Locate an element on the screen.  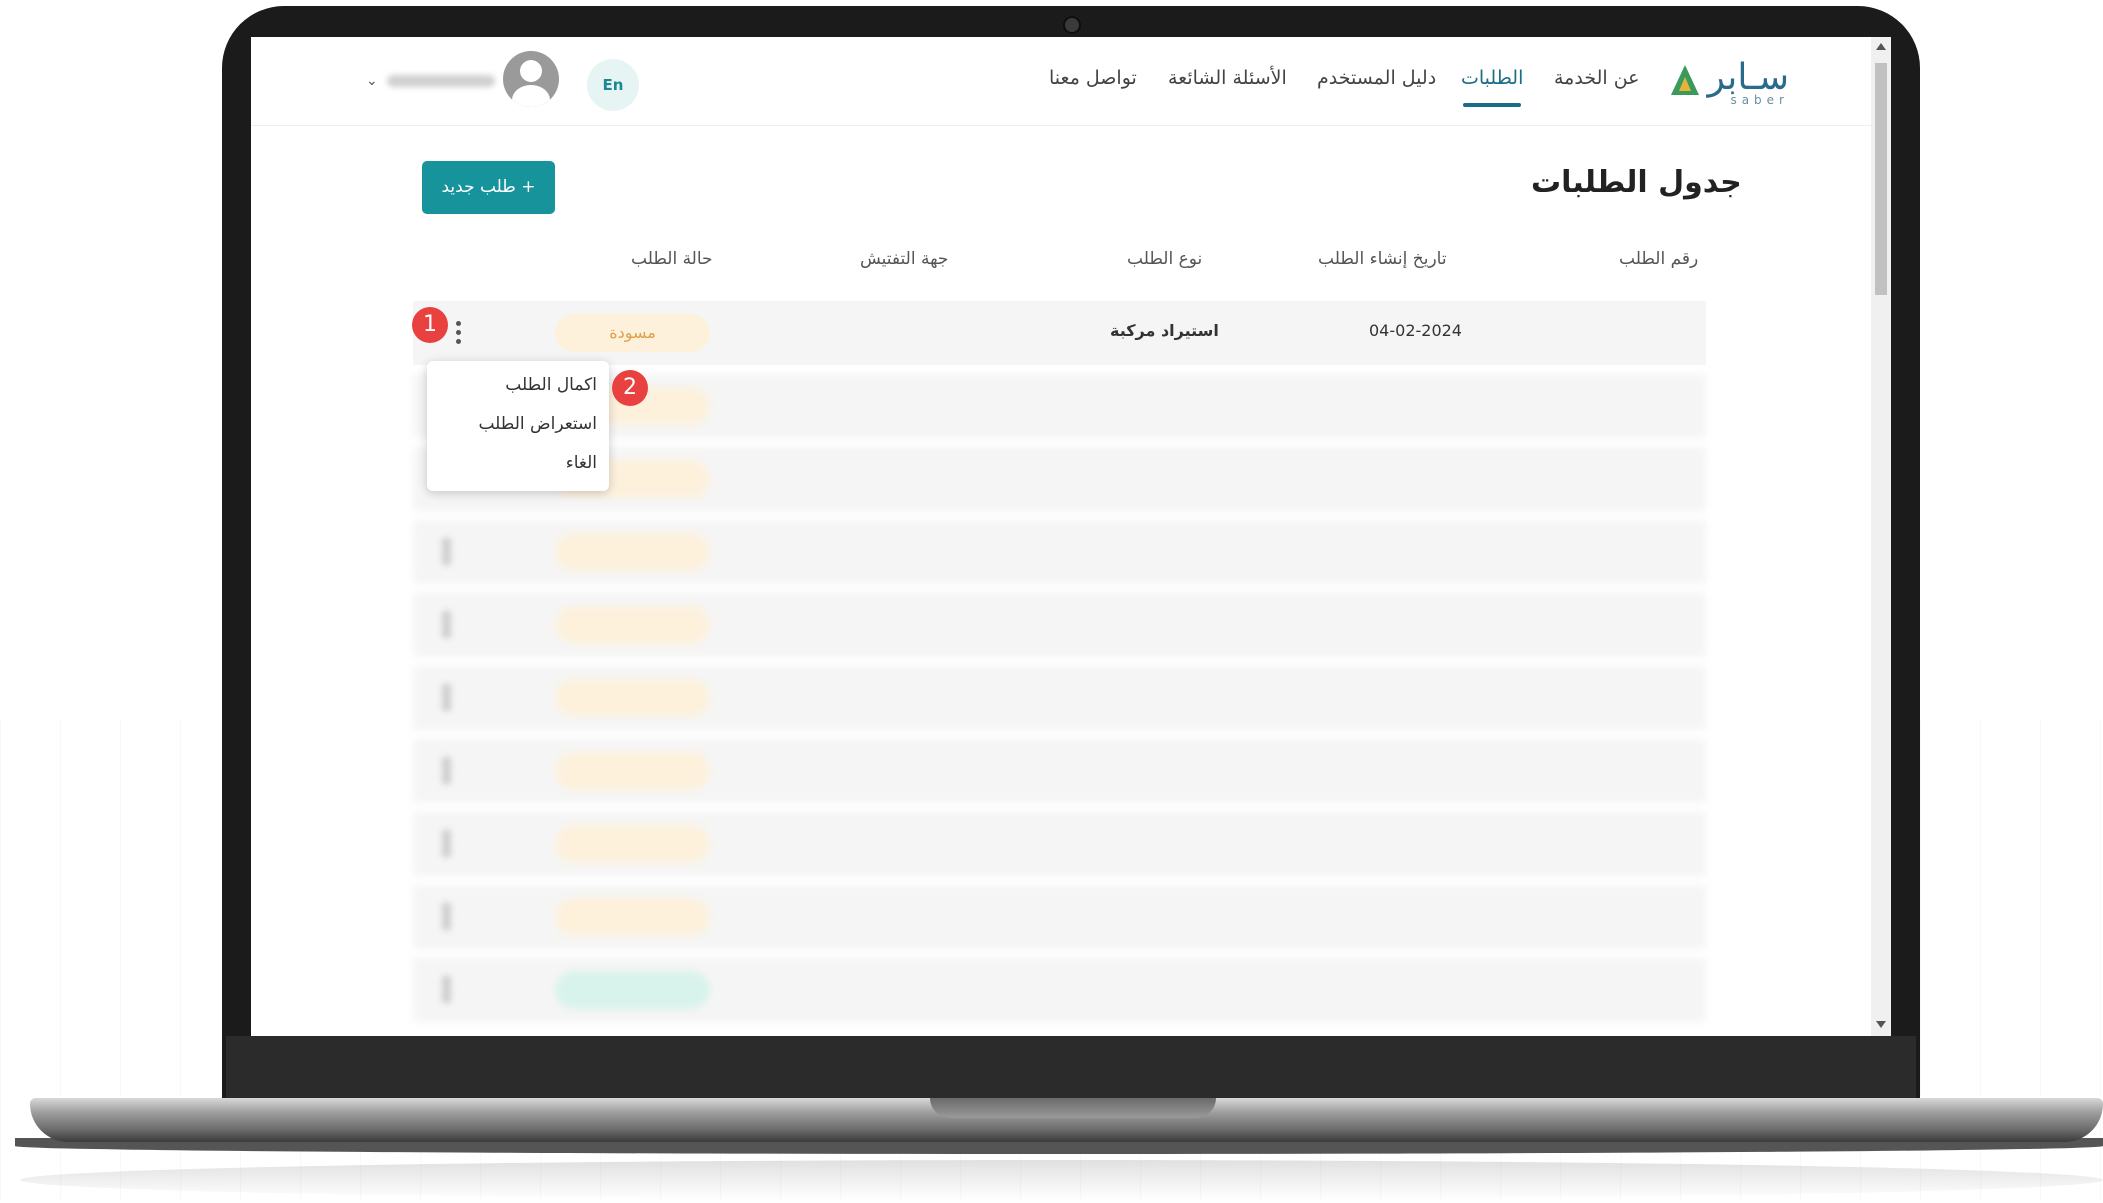
nav-user-guide: دليل المستخدم is located at coordinates (1376, 78).